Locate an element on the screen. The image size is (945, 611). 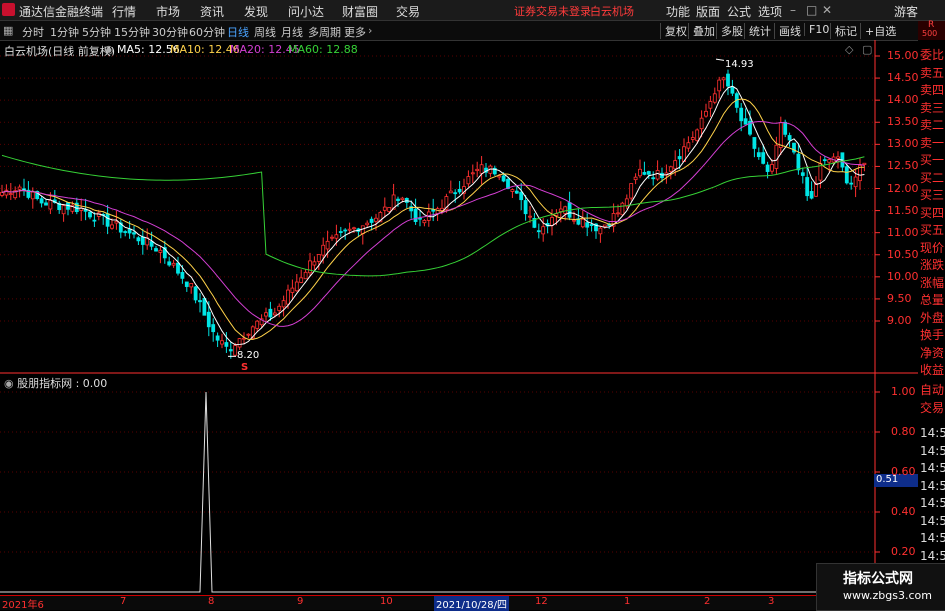
indicator-tick-label: 0.80 is located at coordinates (903, 431).